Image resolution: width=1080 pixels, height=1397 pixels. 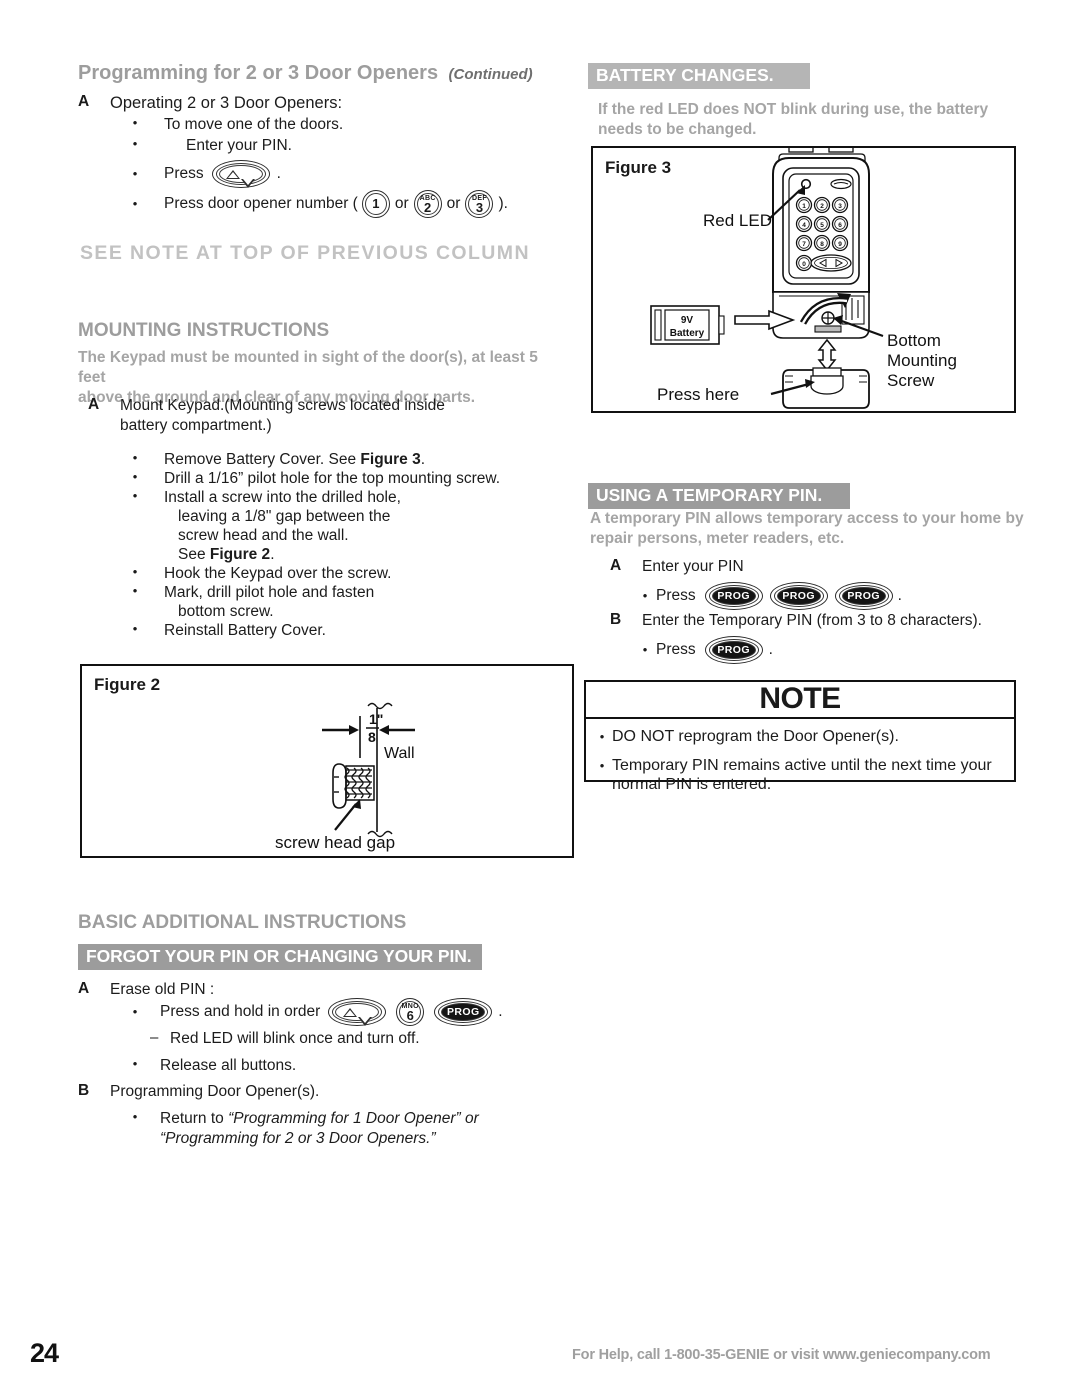 What do you see at coordinates (479, 207) in the screenshot?
I see `key-3-num: 3` at bounding box center [479, 207].